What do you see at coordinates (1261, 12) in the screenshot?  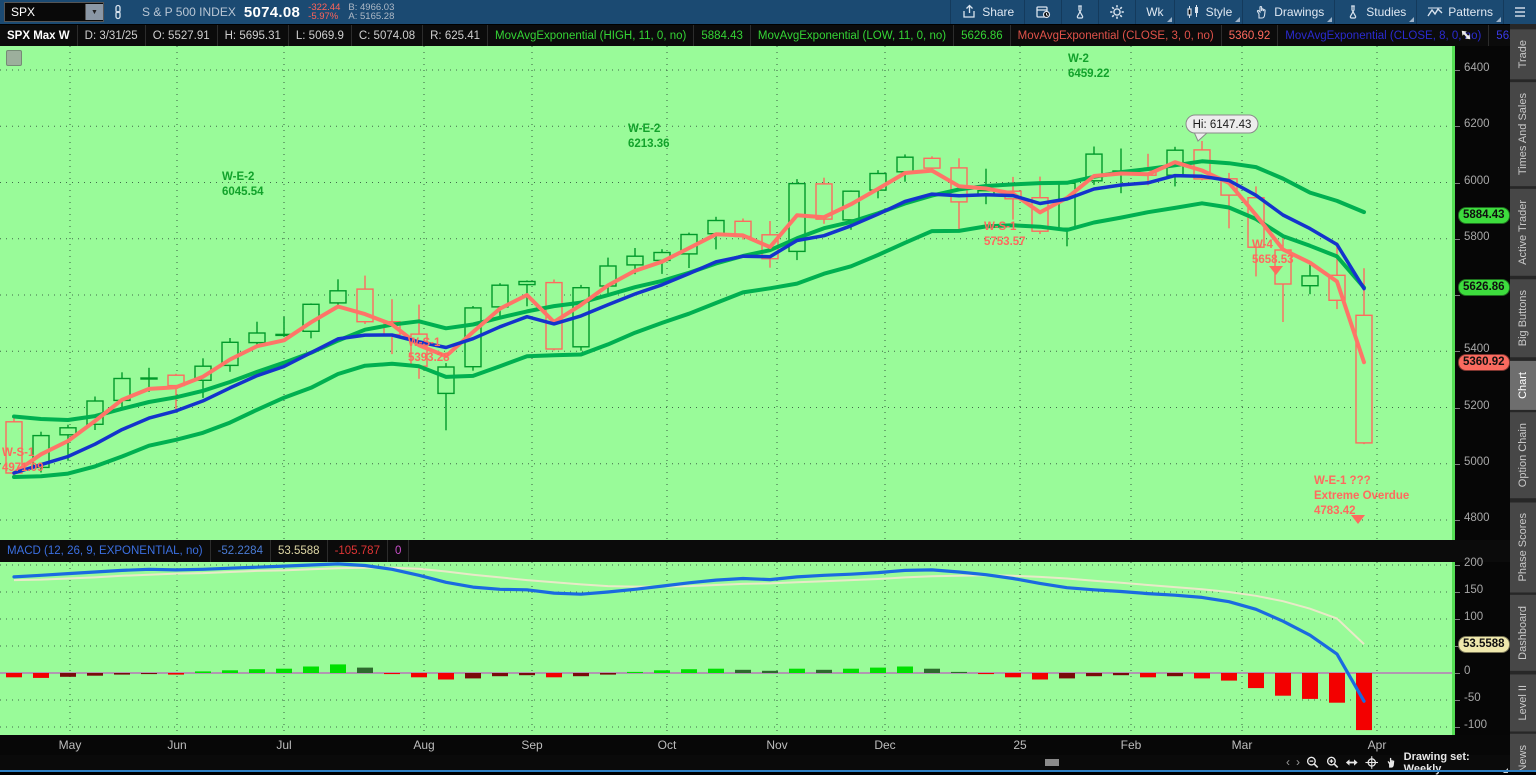 I see `hand-drawings-icon` at bounding box center [1261, 12].